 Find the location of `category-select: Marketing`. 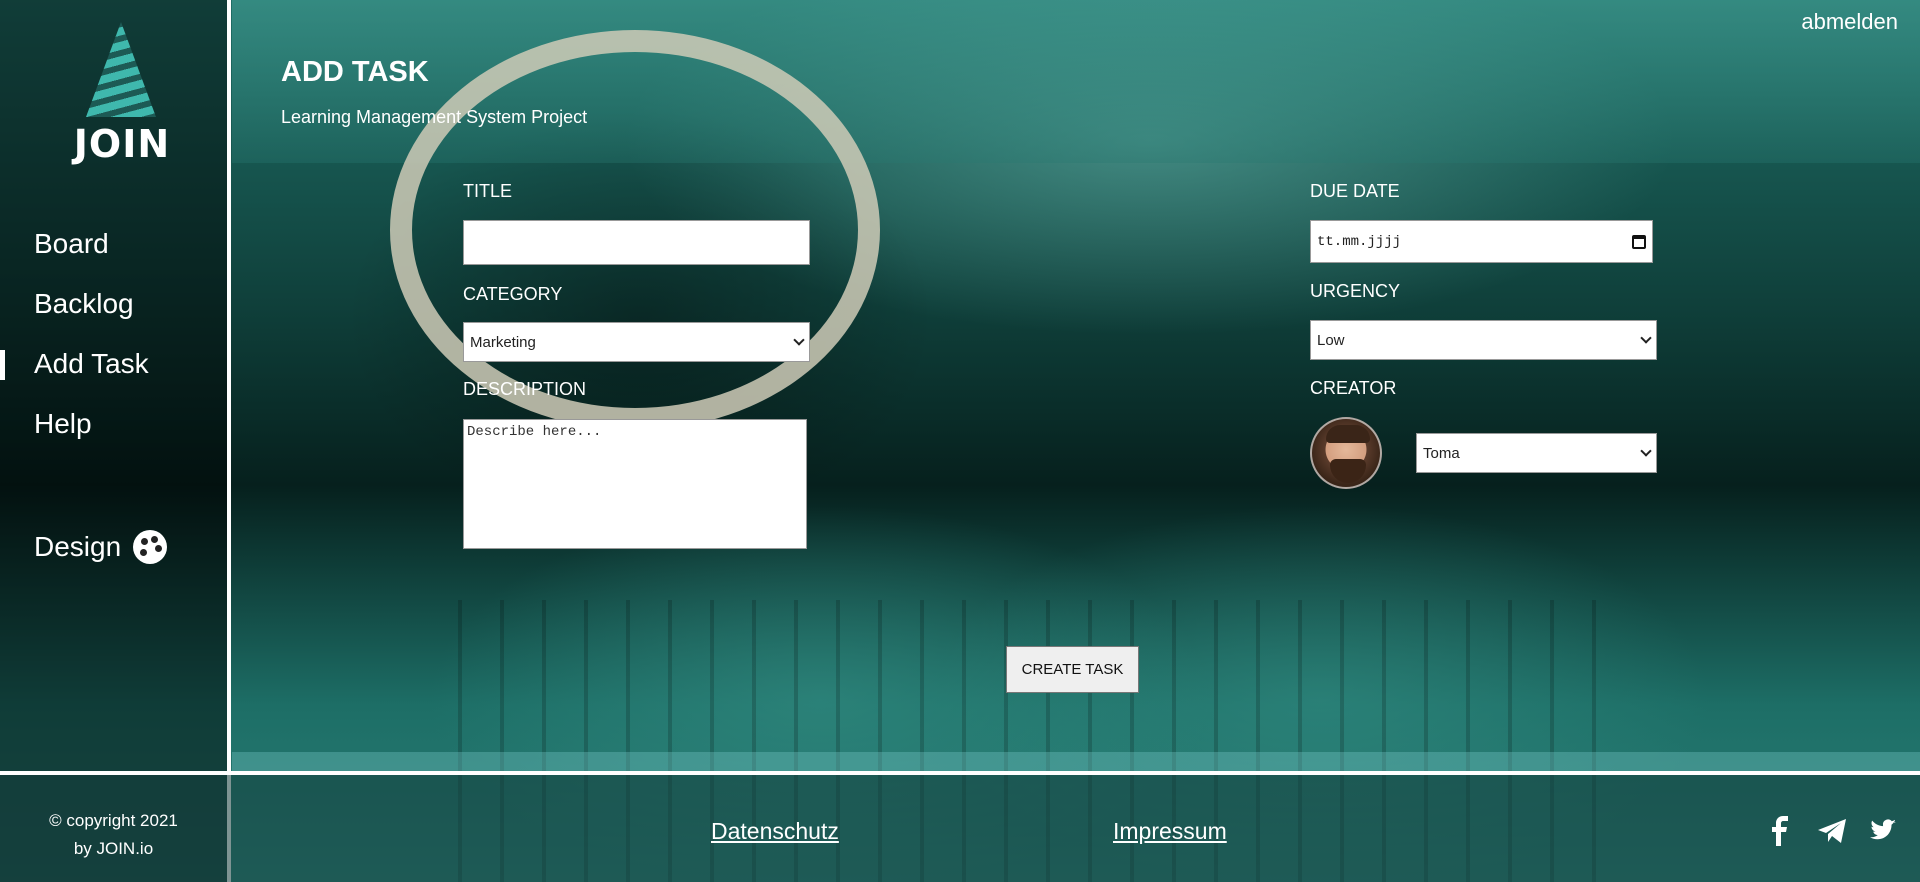

category-select: Marketing is located at coordinates (636, 342).